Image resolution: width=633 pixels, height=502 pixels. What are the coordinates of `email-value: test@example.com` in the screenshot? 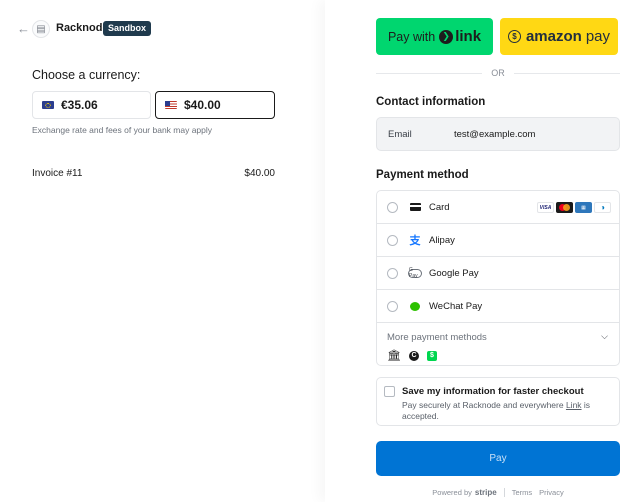 It's located at (495, 134).